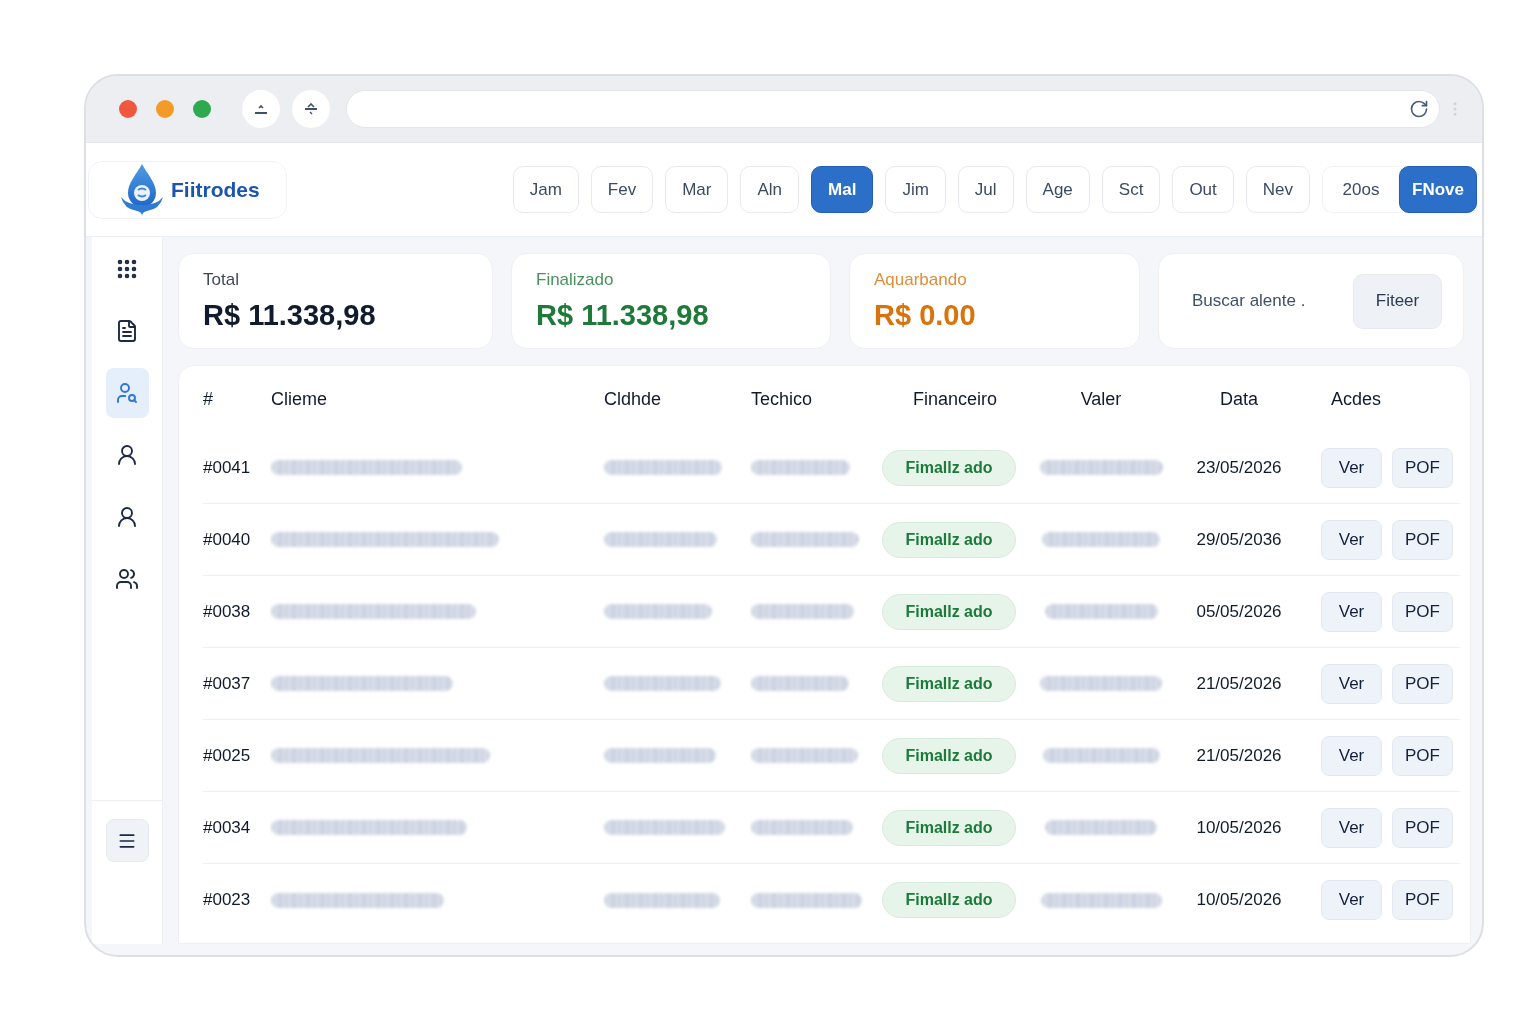 This screenshot has width=1536, height=1024. I want to click on reload-icon, so click(1419, 109).